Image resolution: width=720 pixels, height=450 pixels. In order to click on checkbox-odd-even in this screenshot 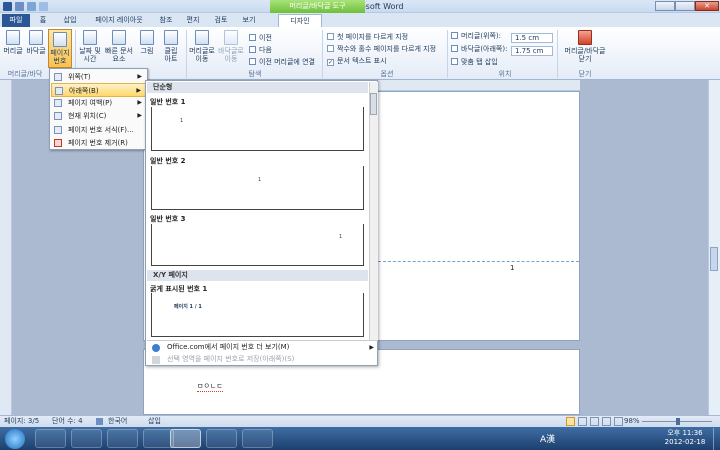, I will do `click(330, 48)`.